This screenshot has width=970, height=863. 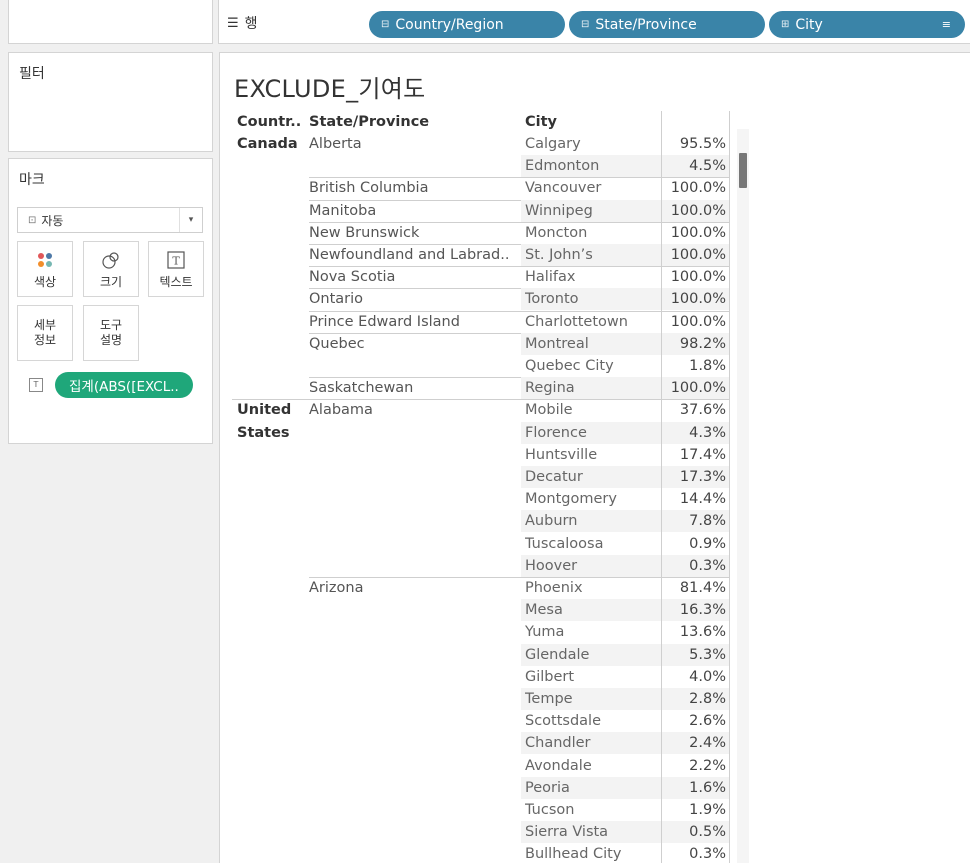 I want to click on marks-title: 마크, so click(x=32, y=180).